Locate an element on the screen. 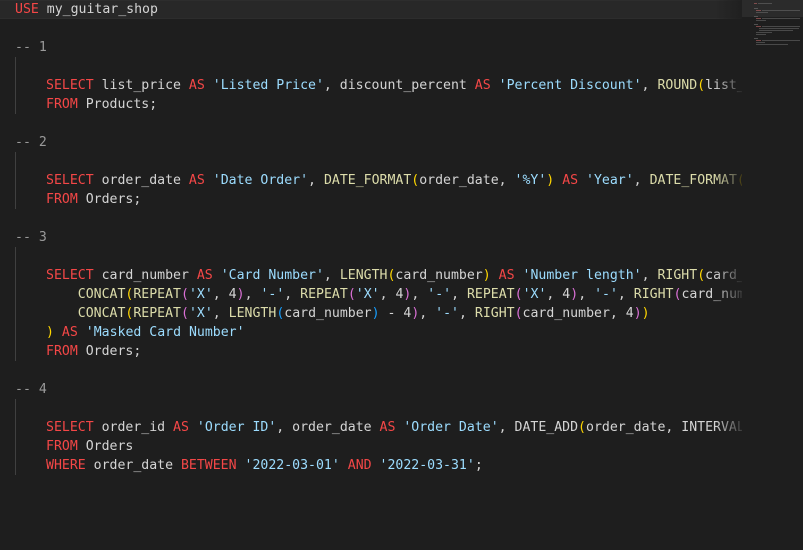 This screenshot has height=550, width=803. code-text: , DATE_ADD is located at coordinates (538, 427).